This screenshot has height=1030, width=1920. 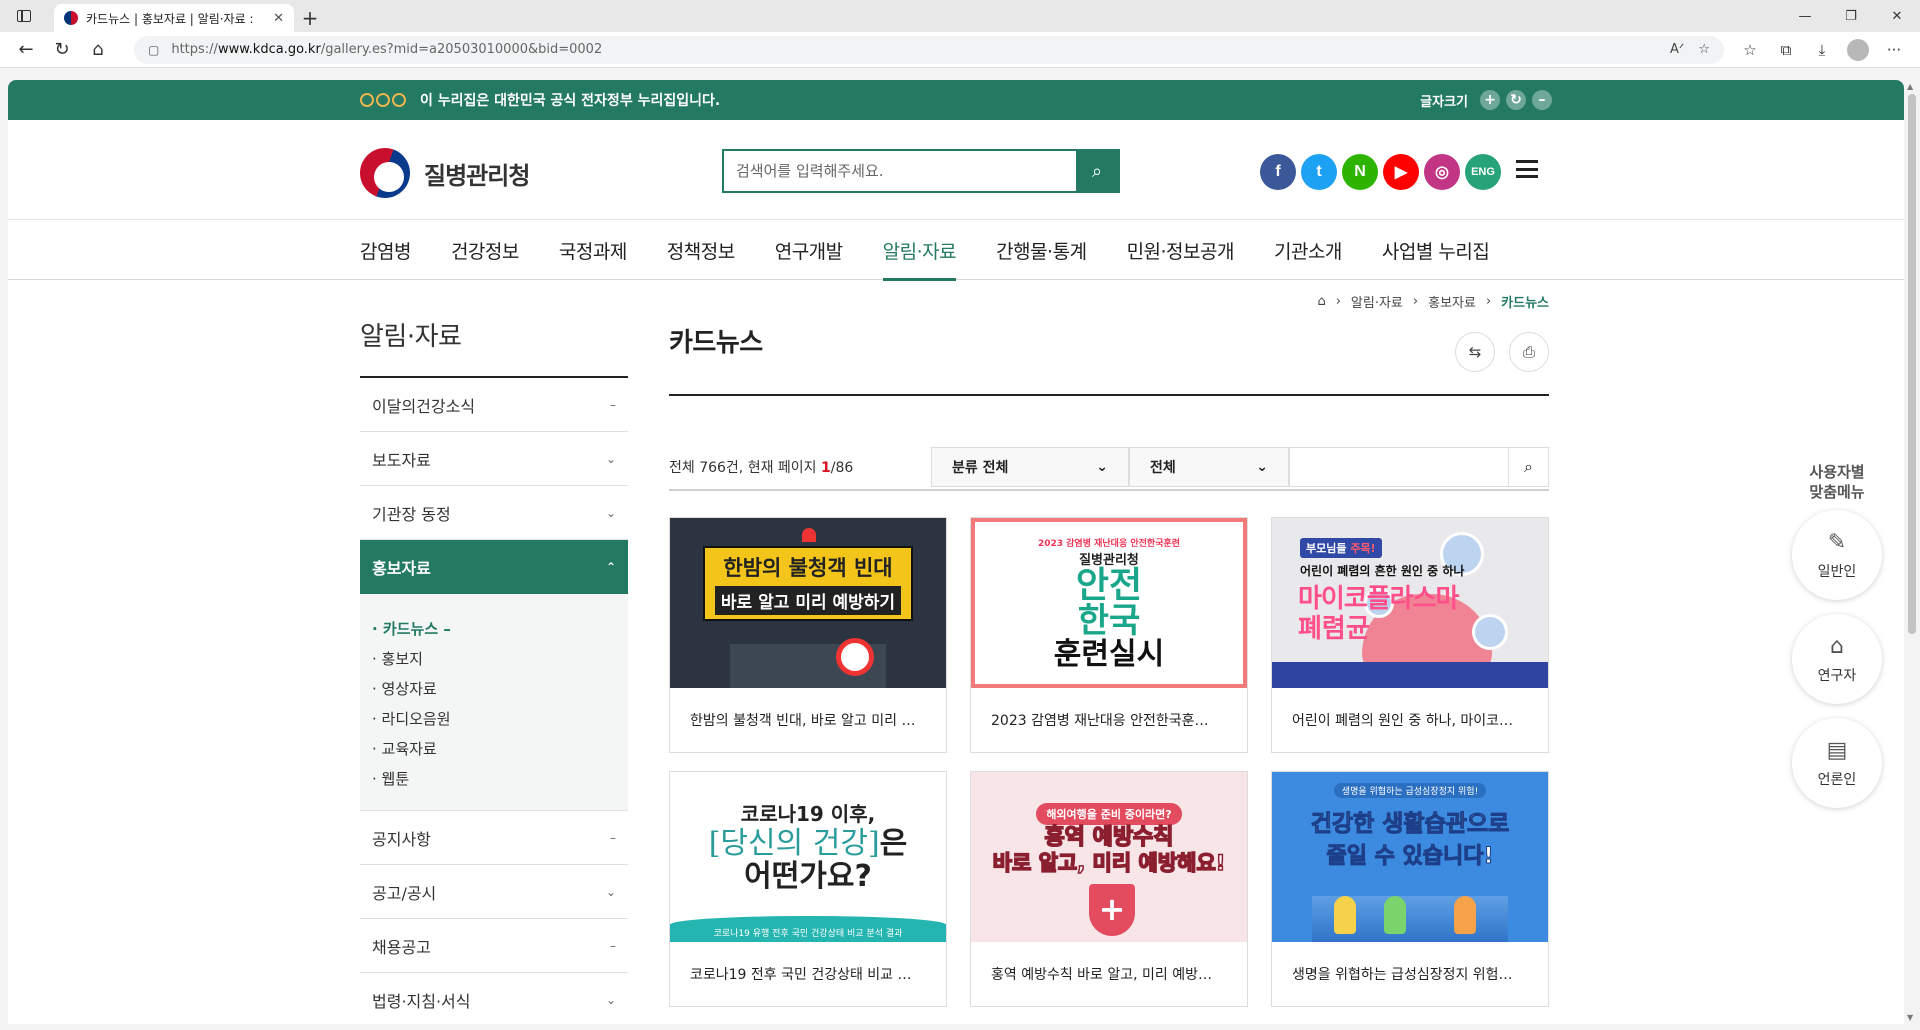 What do you see at coordinates (1041, 250) in the screenshot?
I see `gnb-item: 간행물·통계` at bounding box center [1041, 250].